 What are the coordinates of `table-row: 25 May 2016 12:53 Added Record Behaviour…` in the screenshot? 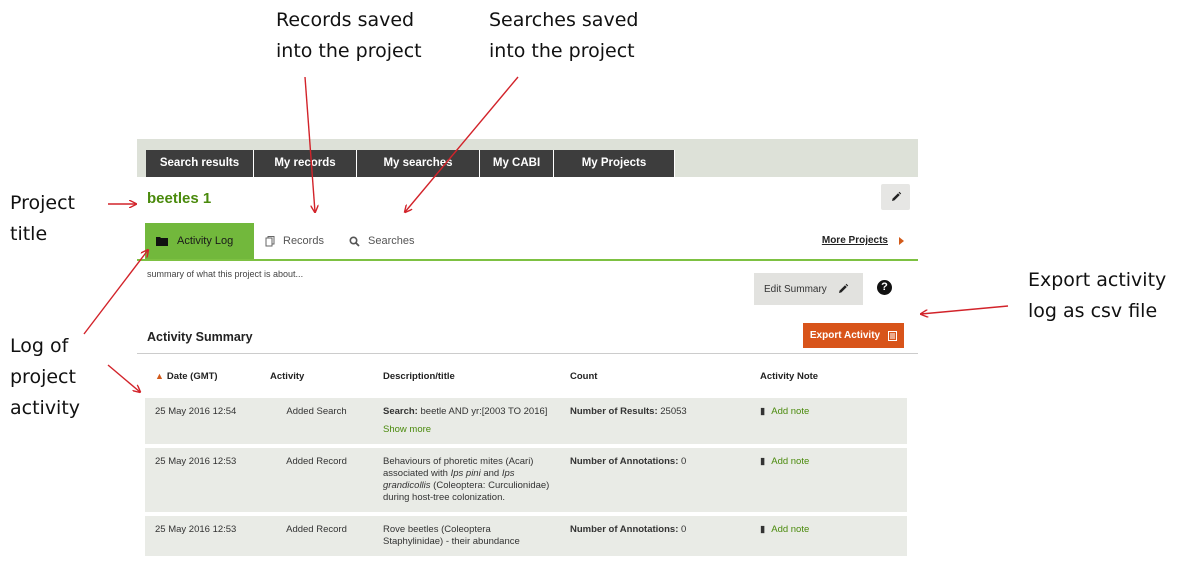 It's located at (526, 479).